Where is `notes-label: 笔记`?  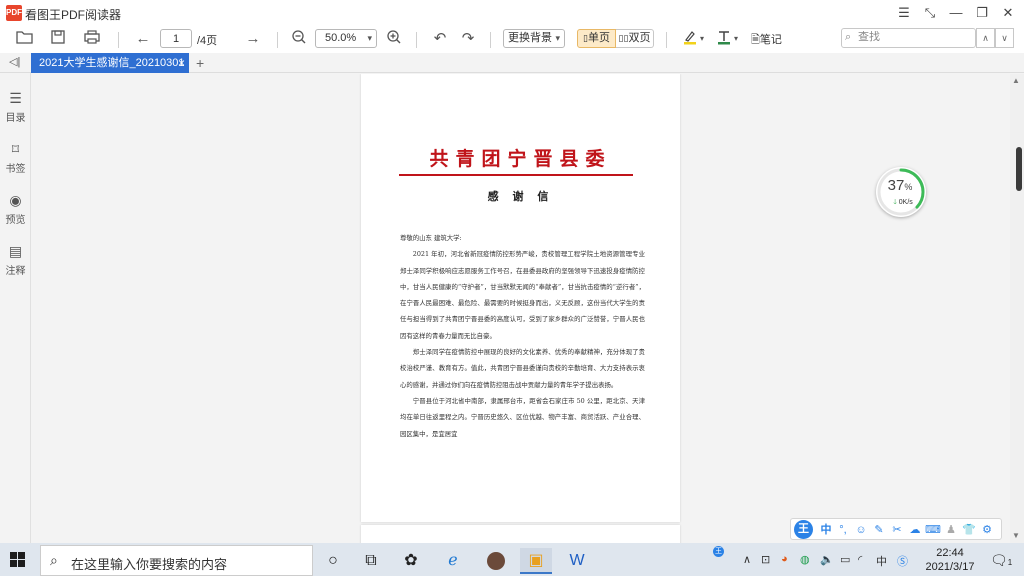 notes-label: 笔记 is located at coordinates (770, 40).